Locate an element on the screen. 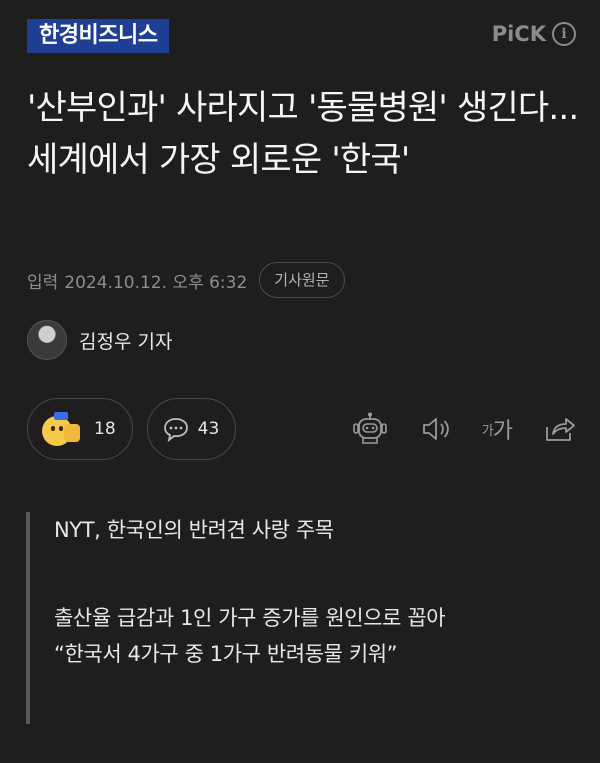 Image resolution: width=600 pixels, height=763 pixels. reporter-avatar is located at coordinates (47, 340).